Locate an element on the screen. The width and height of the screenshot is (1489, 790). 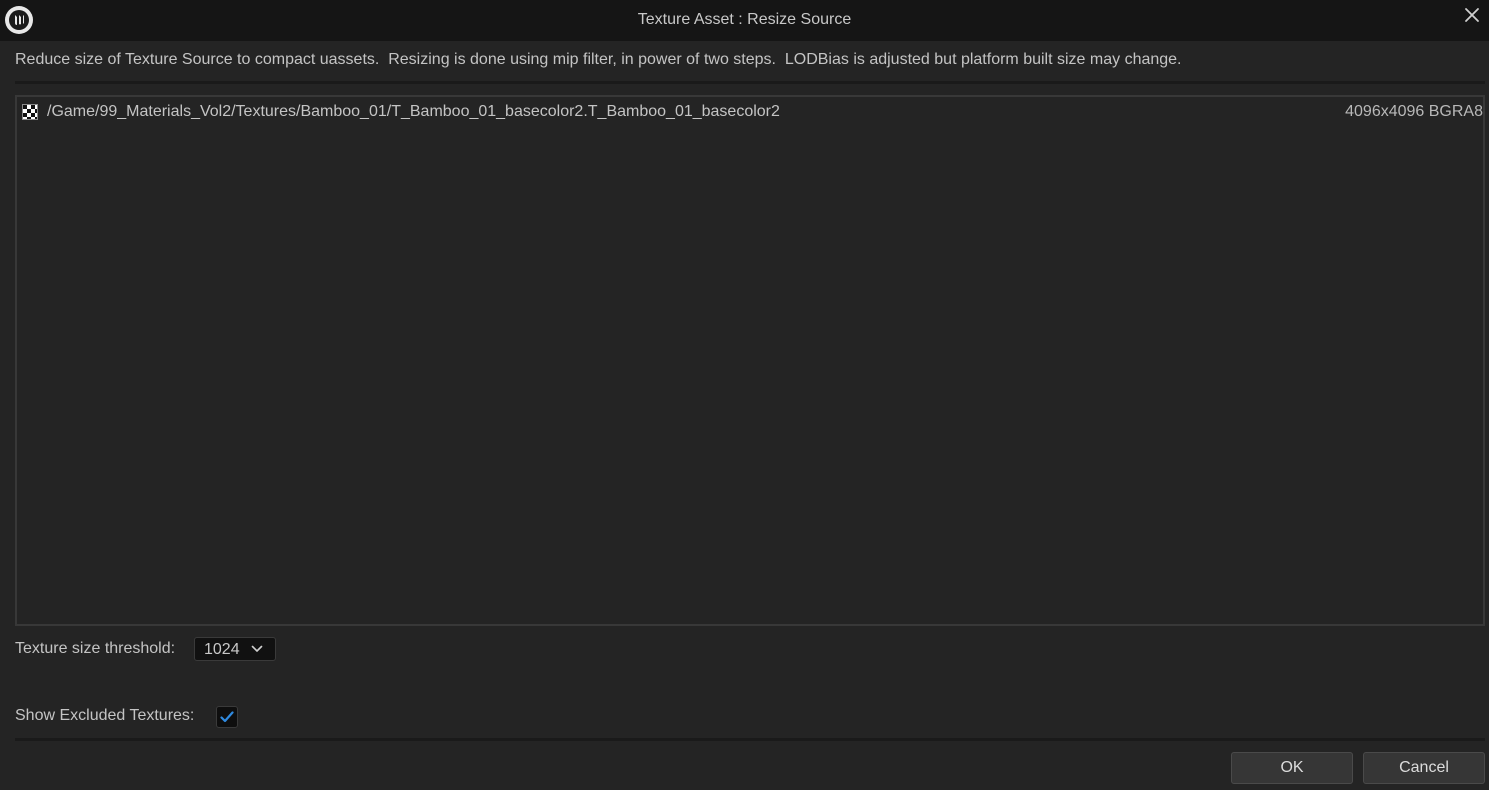
threshold-dropdown: 1024 is located at coordinates (235, 649).